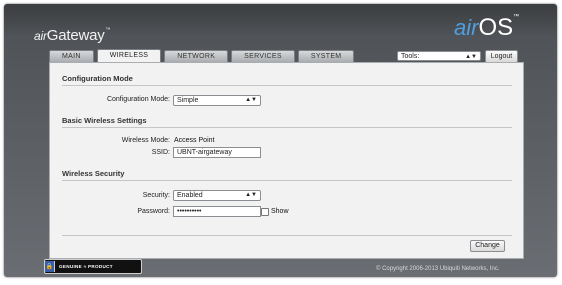  What do you see at coordinates (153, 211) in the screenshot?
I see `password-label: Password:` at bounding box center [153, 211].